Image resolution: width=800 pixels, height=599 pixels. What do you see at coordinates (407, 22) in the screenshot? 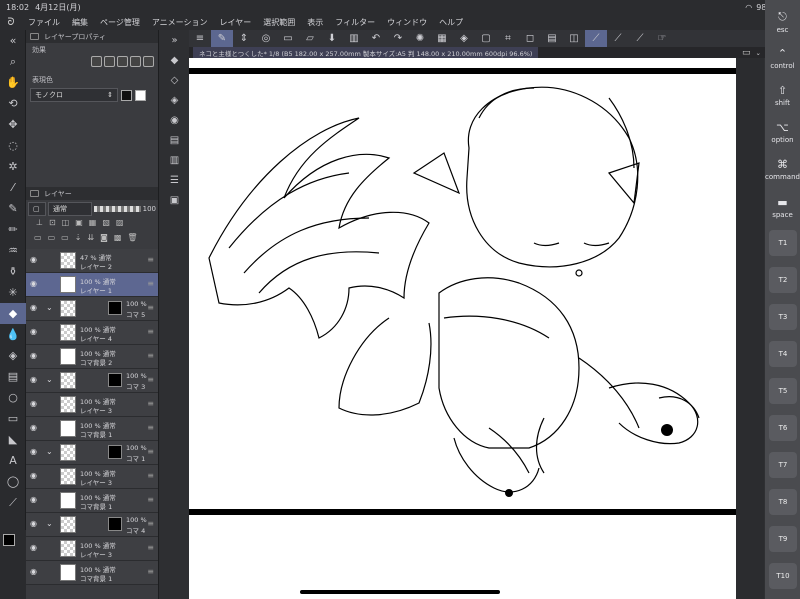
I see `menu-window: ウィンドウ` at bounding box center [407, 22].